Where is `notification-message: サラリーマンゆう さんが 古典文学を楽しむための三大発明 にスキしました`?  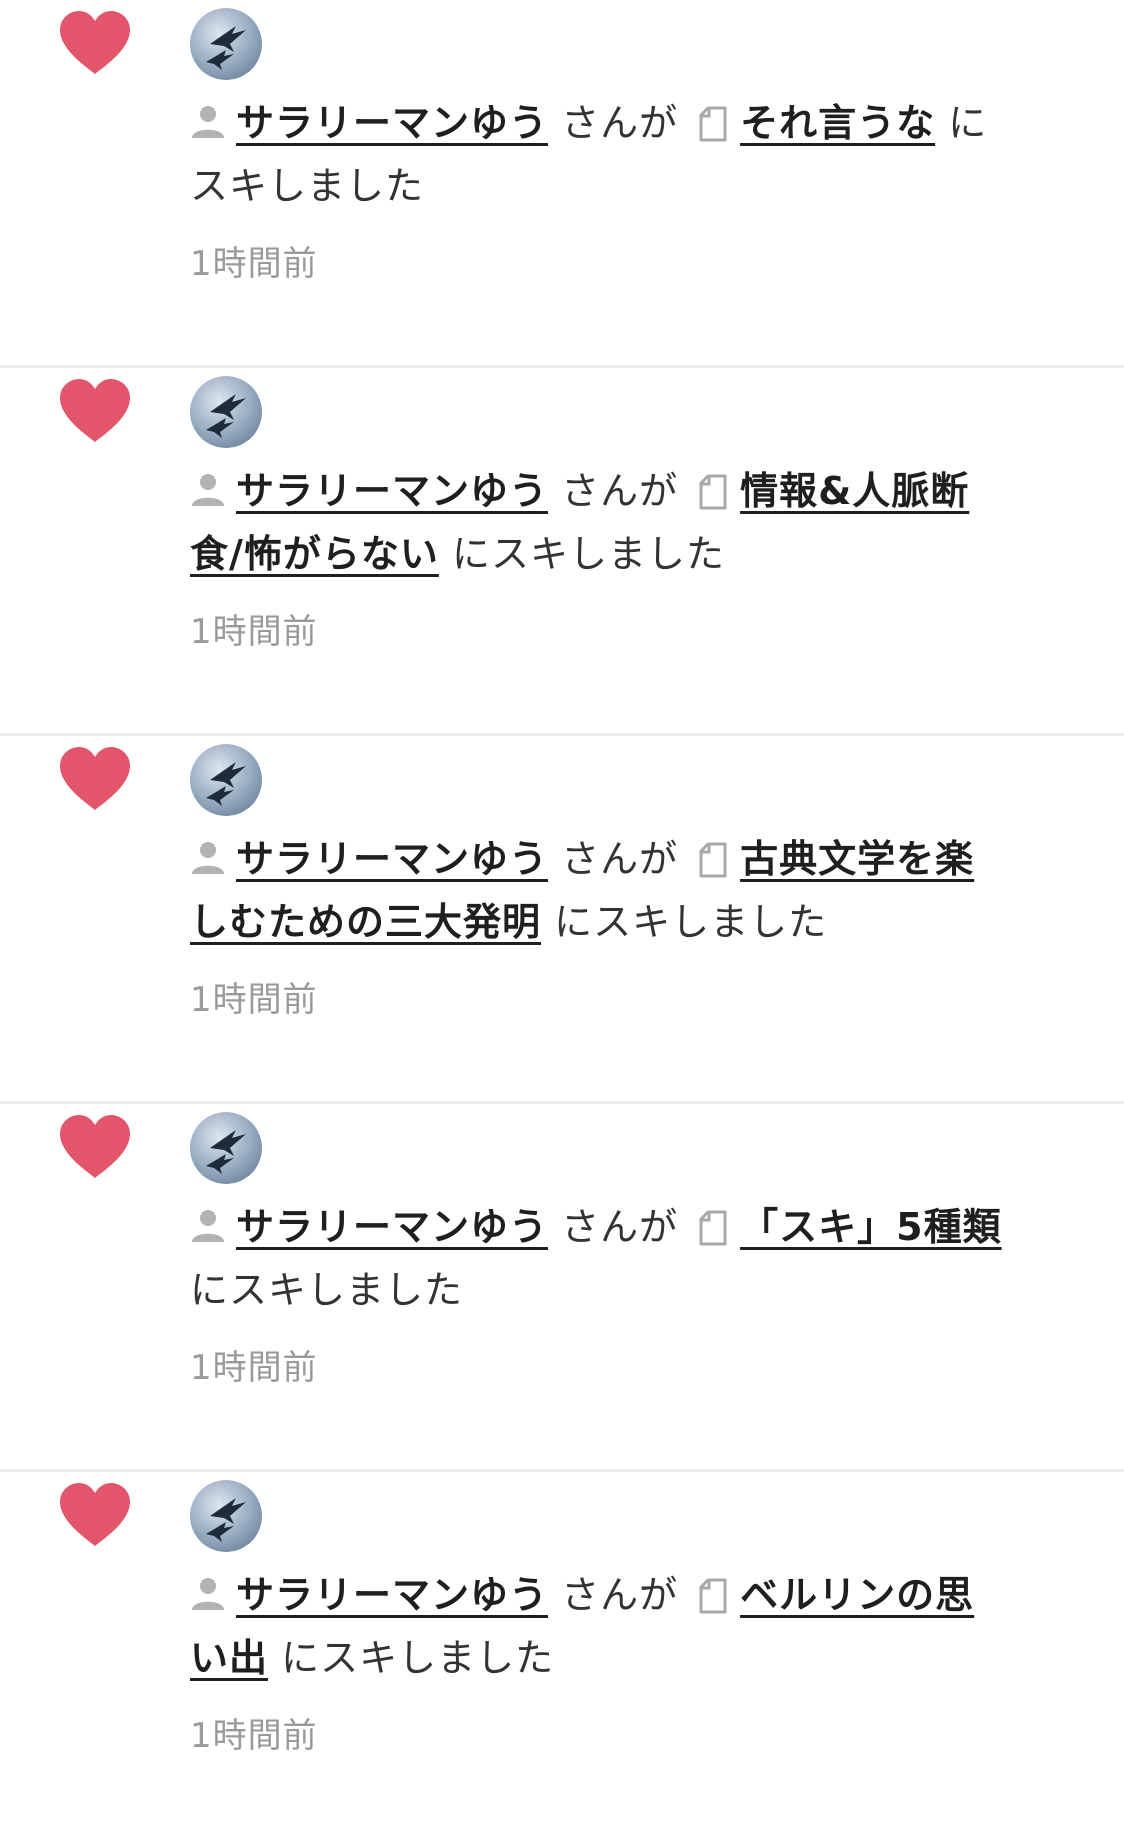
notification-message: サラリーマンゆう さんが 古典文学を楽しむための三大発明 にスキしました is located at coordinates (600, 891).